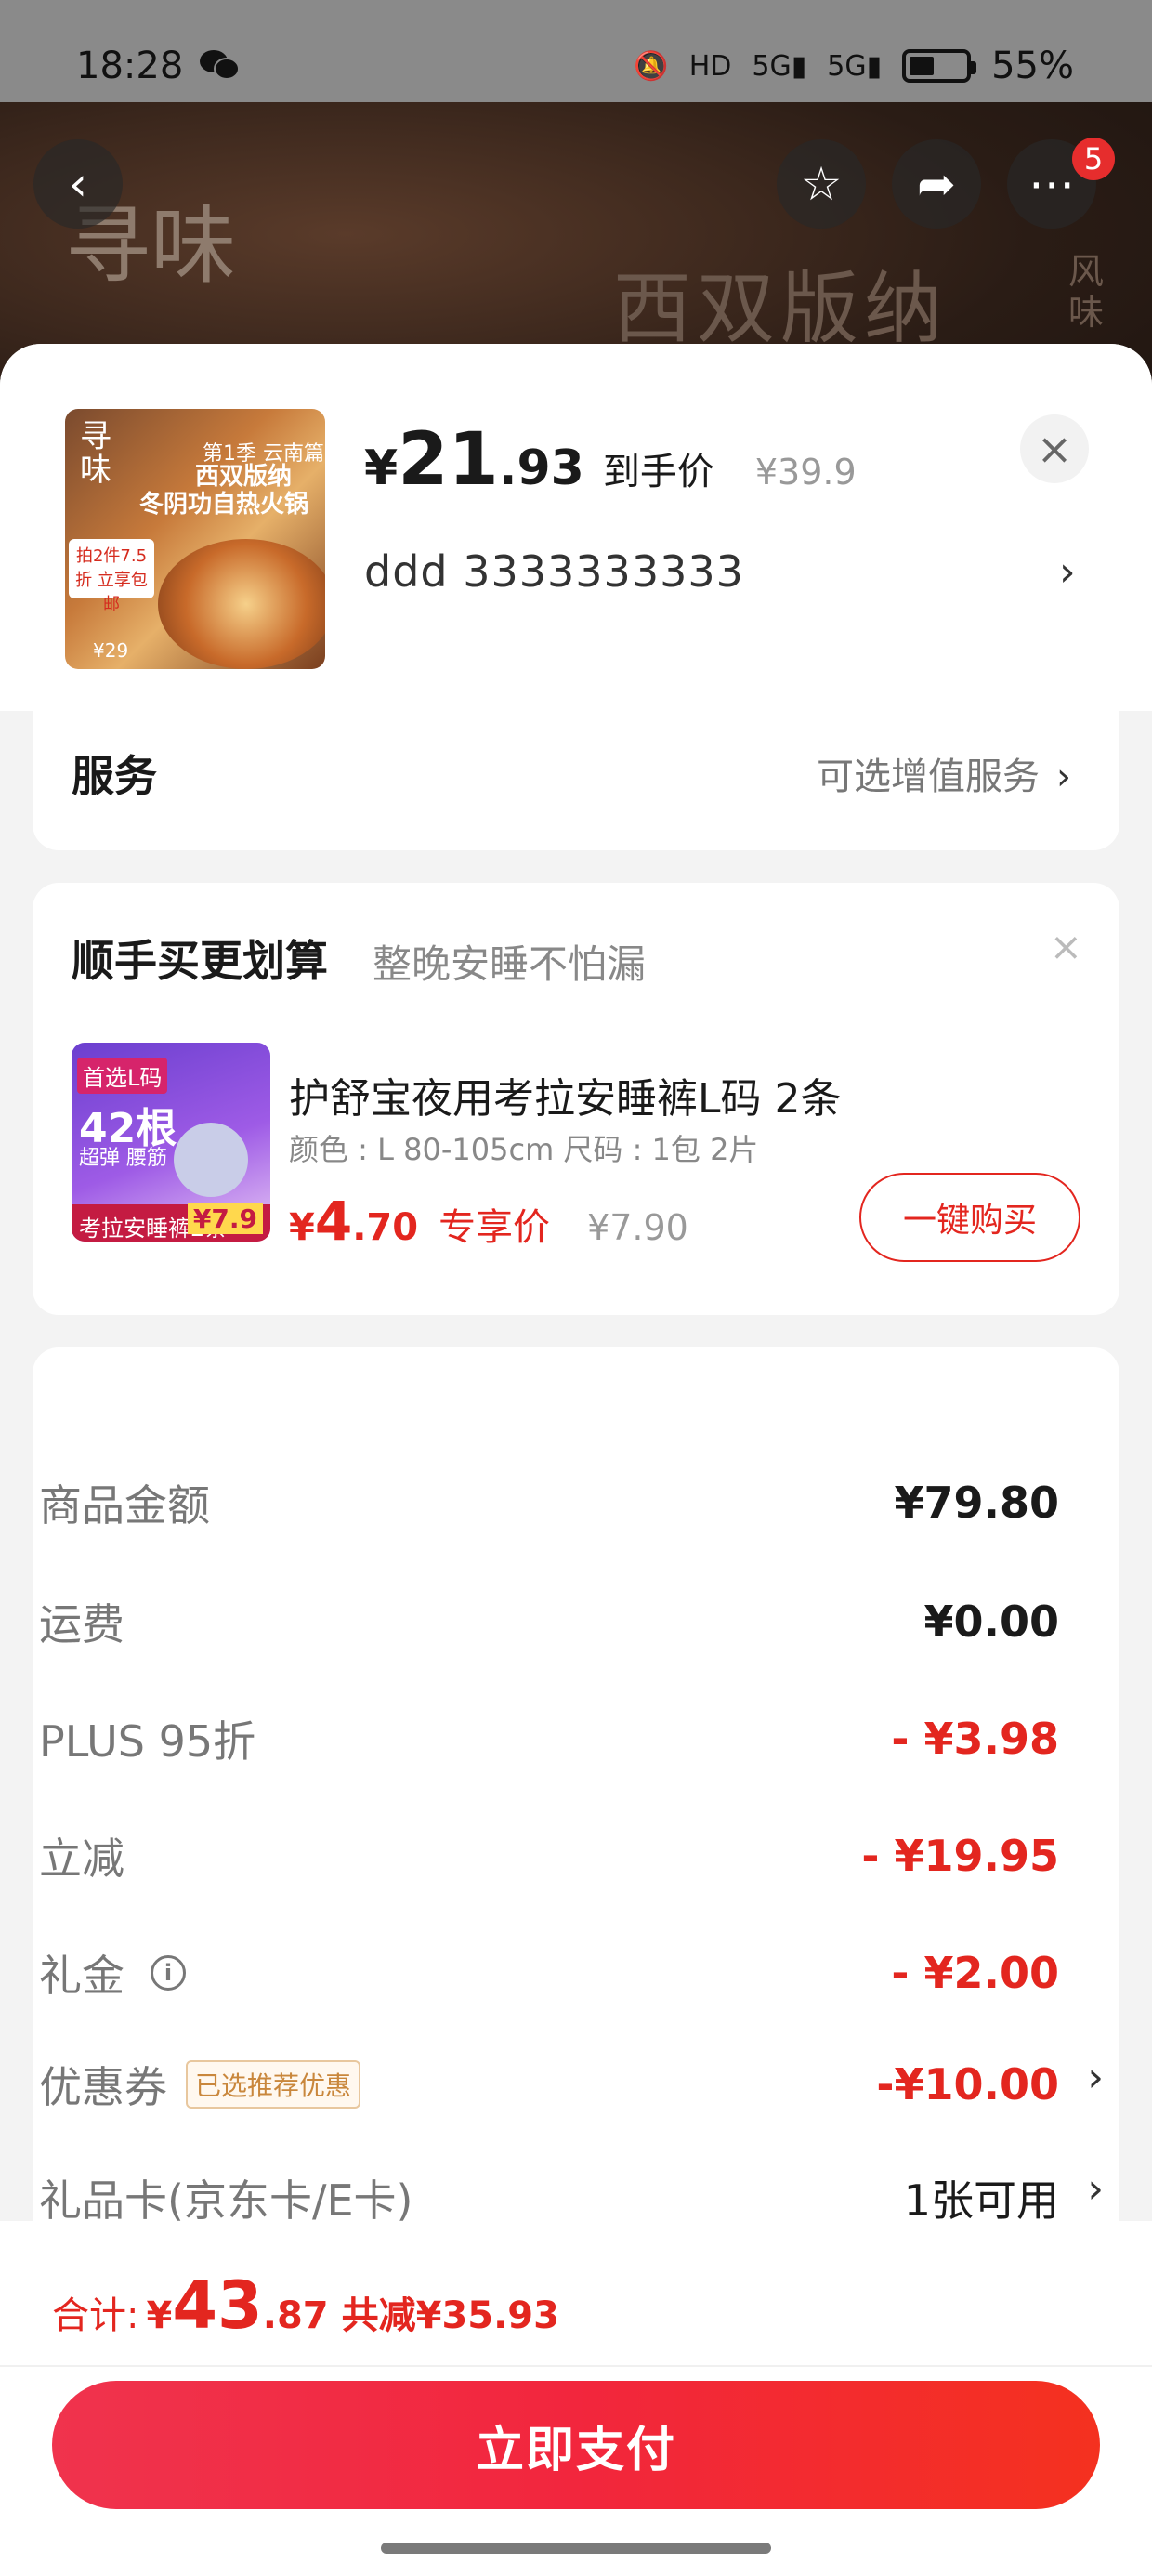  What do you see at coordinates (448, 460) in the screenshot?
I see `price-integer: 21` at bounding box center [448, 460].